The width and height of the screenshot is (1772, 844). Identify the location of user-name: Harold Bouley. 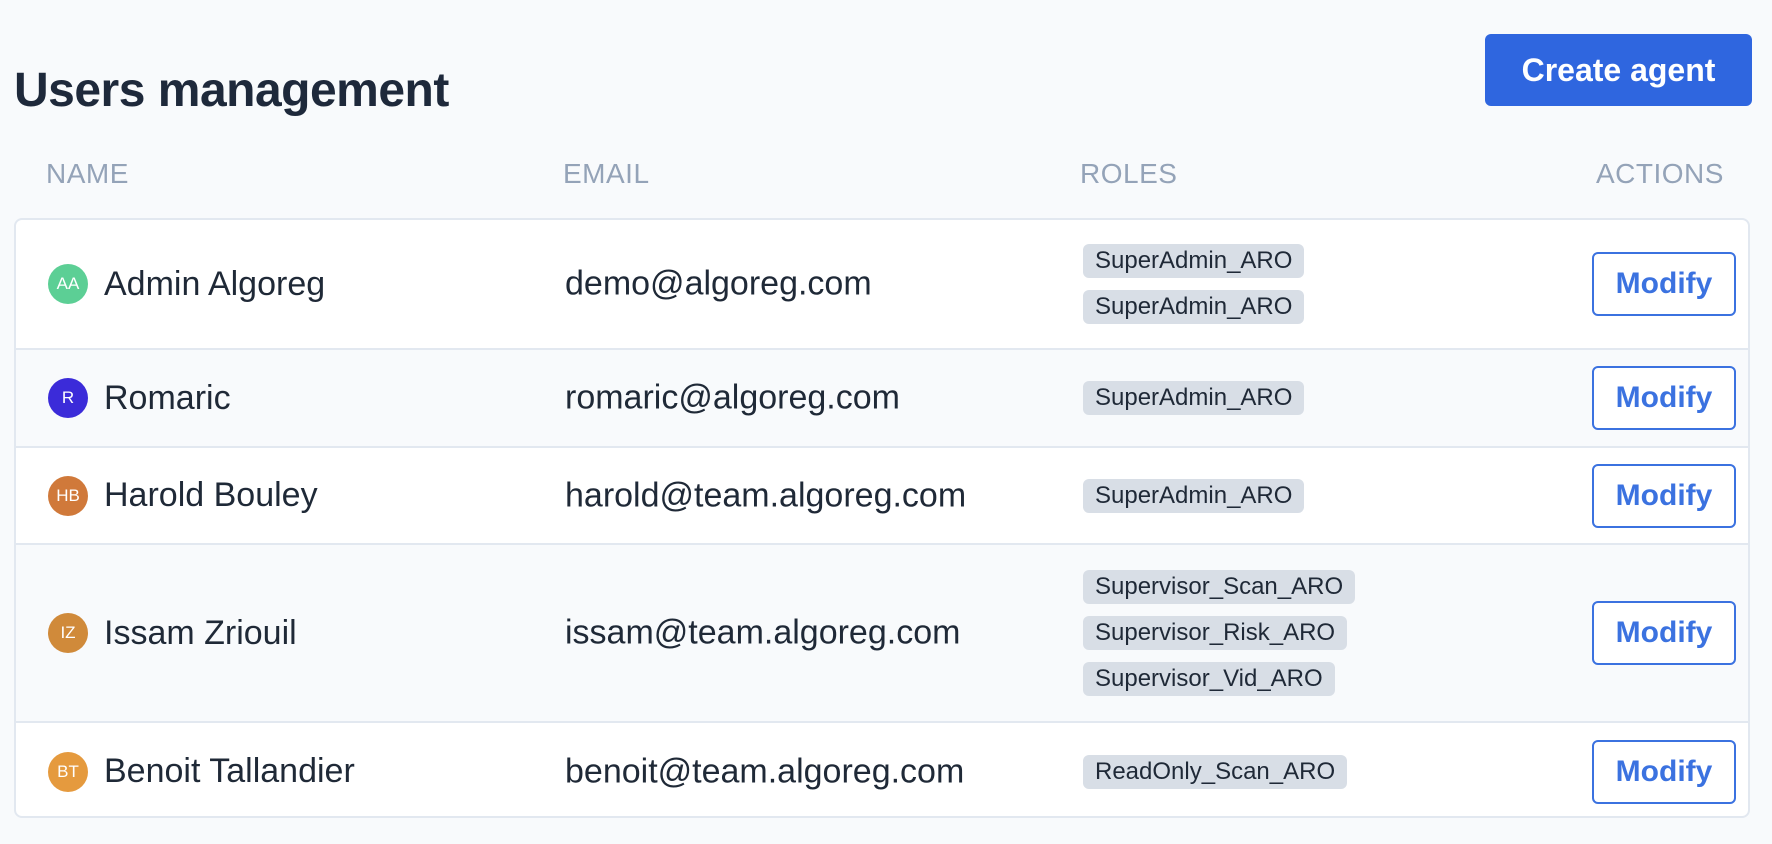
(211, 495).